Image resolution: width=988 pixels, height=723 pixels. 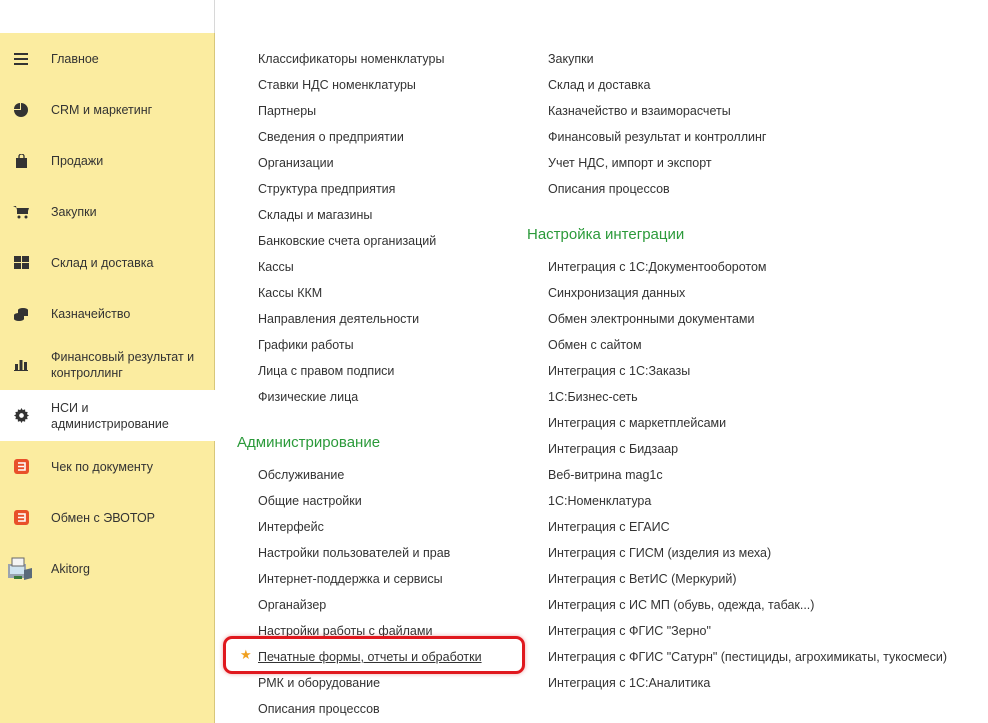 I want to click on link-item: Интеграция с маркетплейсами, so click(x=637, y=423).